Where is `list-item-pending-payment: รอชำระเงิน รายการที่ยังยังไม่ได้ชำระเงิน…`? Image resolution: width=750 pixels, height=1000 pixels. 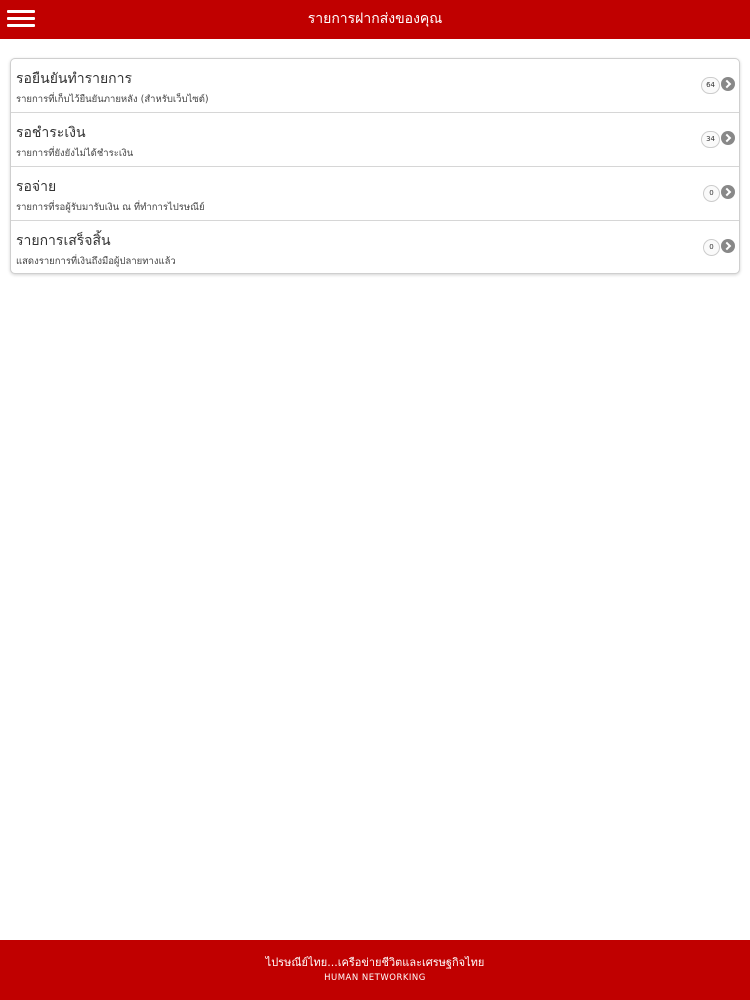
list-item-pending-payment: รอชำระเงิน รายการที่ยังยังไม่ได้ชำระเงิน… is located at coordinates (375, 140).